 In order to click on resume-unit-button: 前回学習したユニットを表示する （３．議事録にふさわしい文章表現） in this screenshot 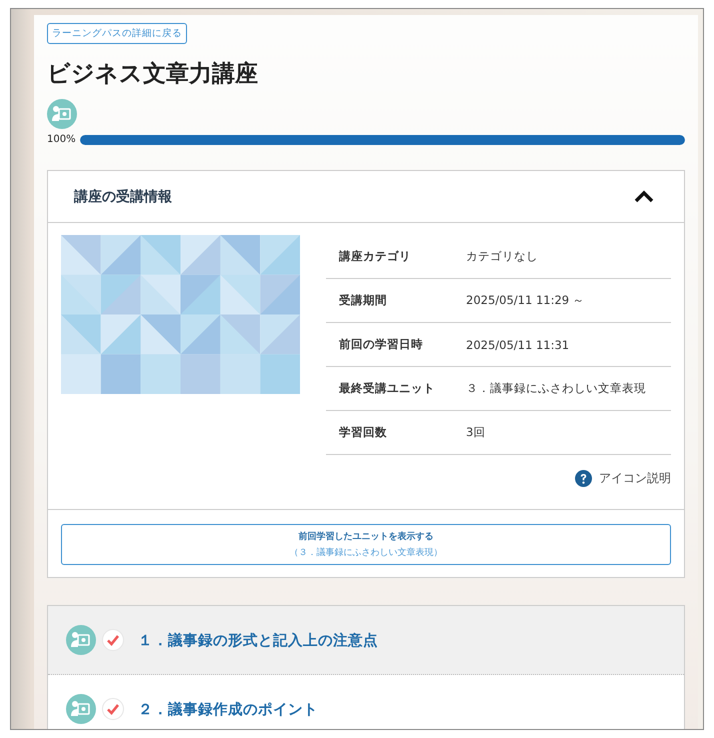, I will do `click(366, 544)`.